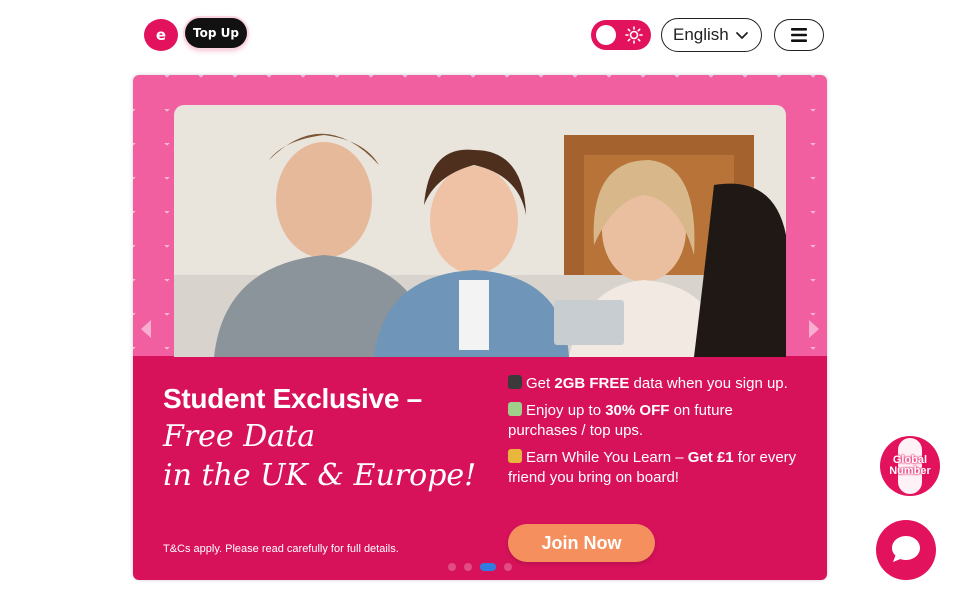 Image resolution: width=960 pixels, height=600 pixels. I want to click on offer-highlight: 30% OFF, so click(637, 410).